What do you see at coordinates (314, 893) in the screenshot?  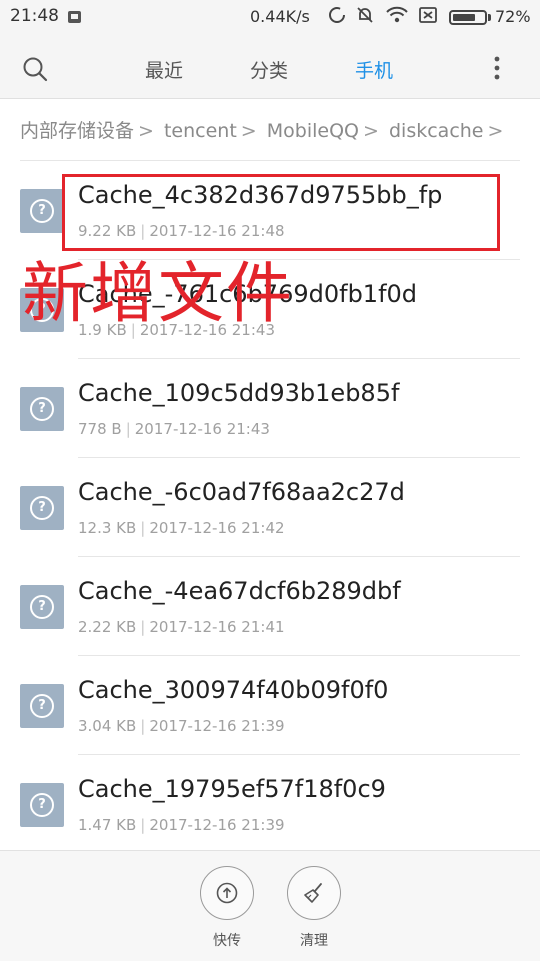 I see `broom-icon` at bounding box center [314, 893].